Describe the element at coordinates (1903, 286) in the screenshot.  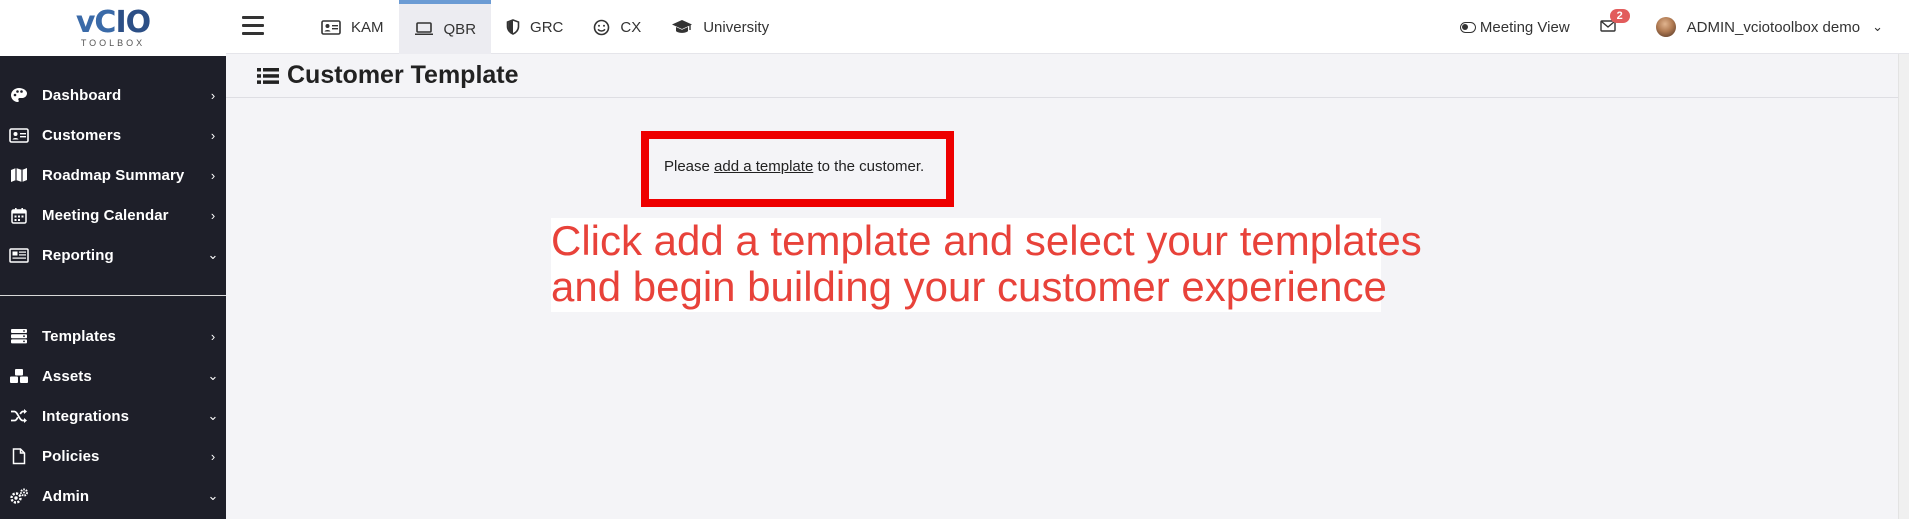
I see `vertical-scrollbar` at that location.